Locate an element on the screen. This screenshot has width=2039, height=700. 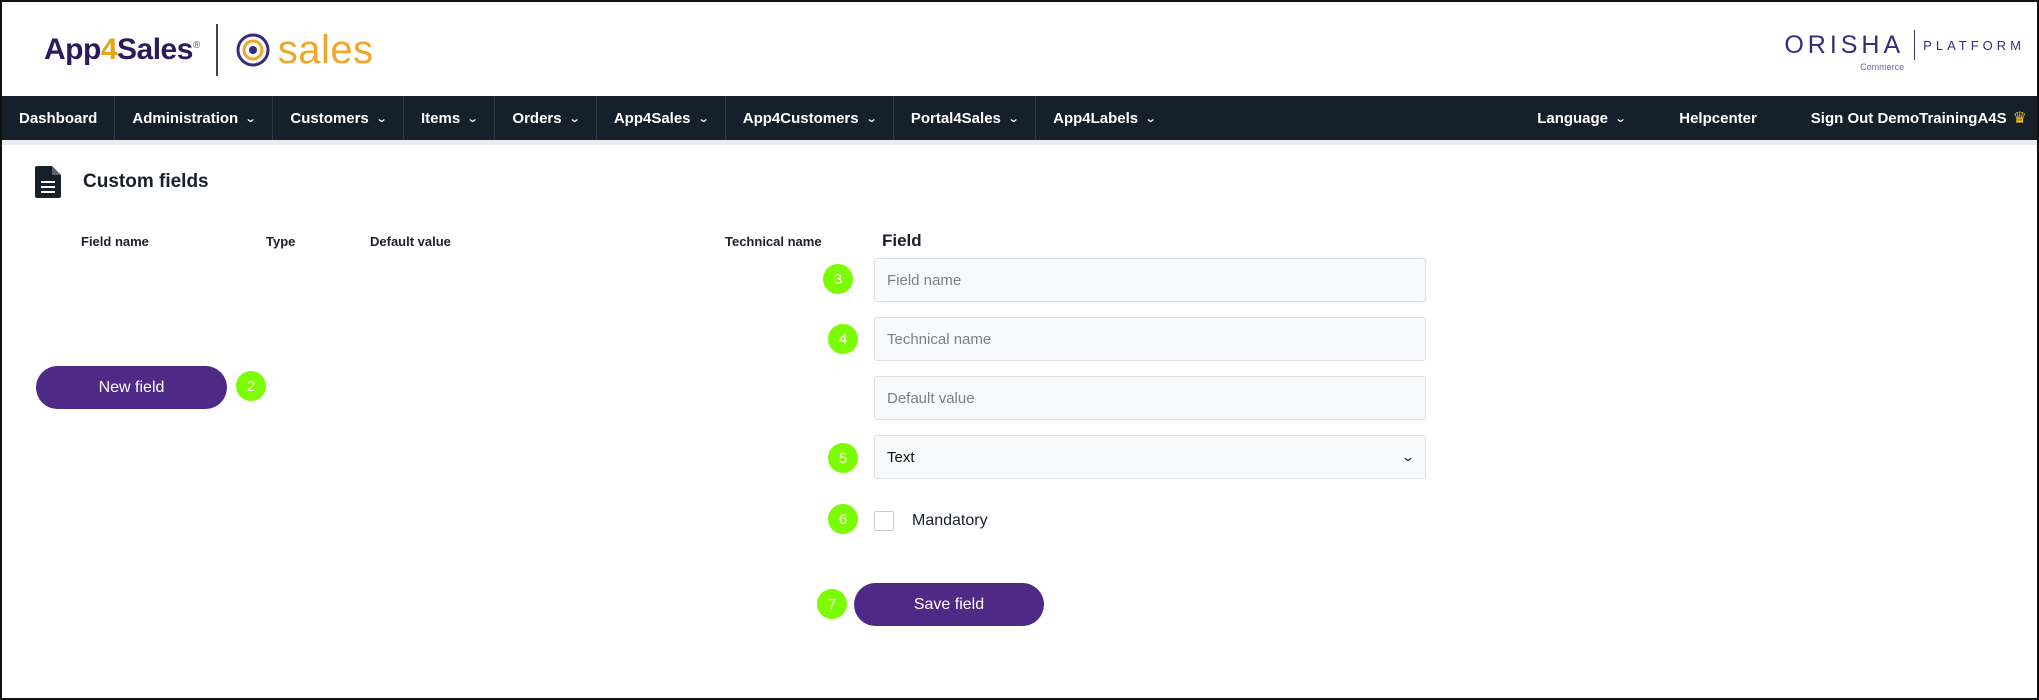
nav-helpcenter: Helpcenter is located at coordinates (1718, 118).